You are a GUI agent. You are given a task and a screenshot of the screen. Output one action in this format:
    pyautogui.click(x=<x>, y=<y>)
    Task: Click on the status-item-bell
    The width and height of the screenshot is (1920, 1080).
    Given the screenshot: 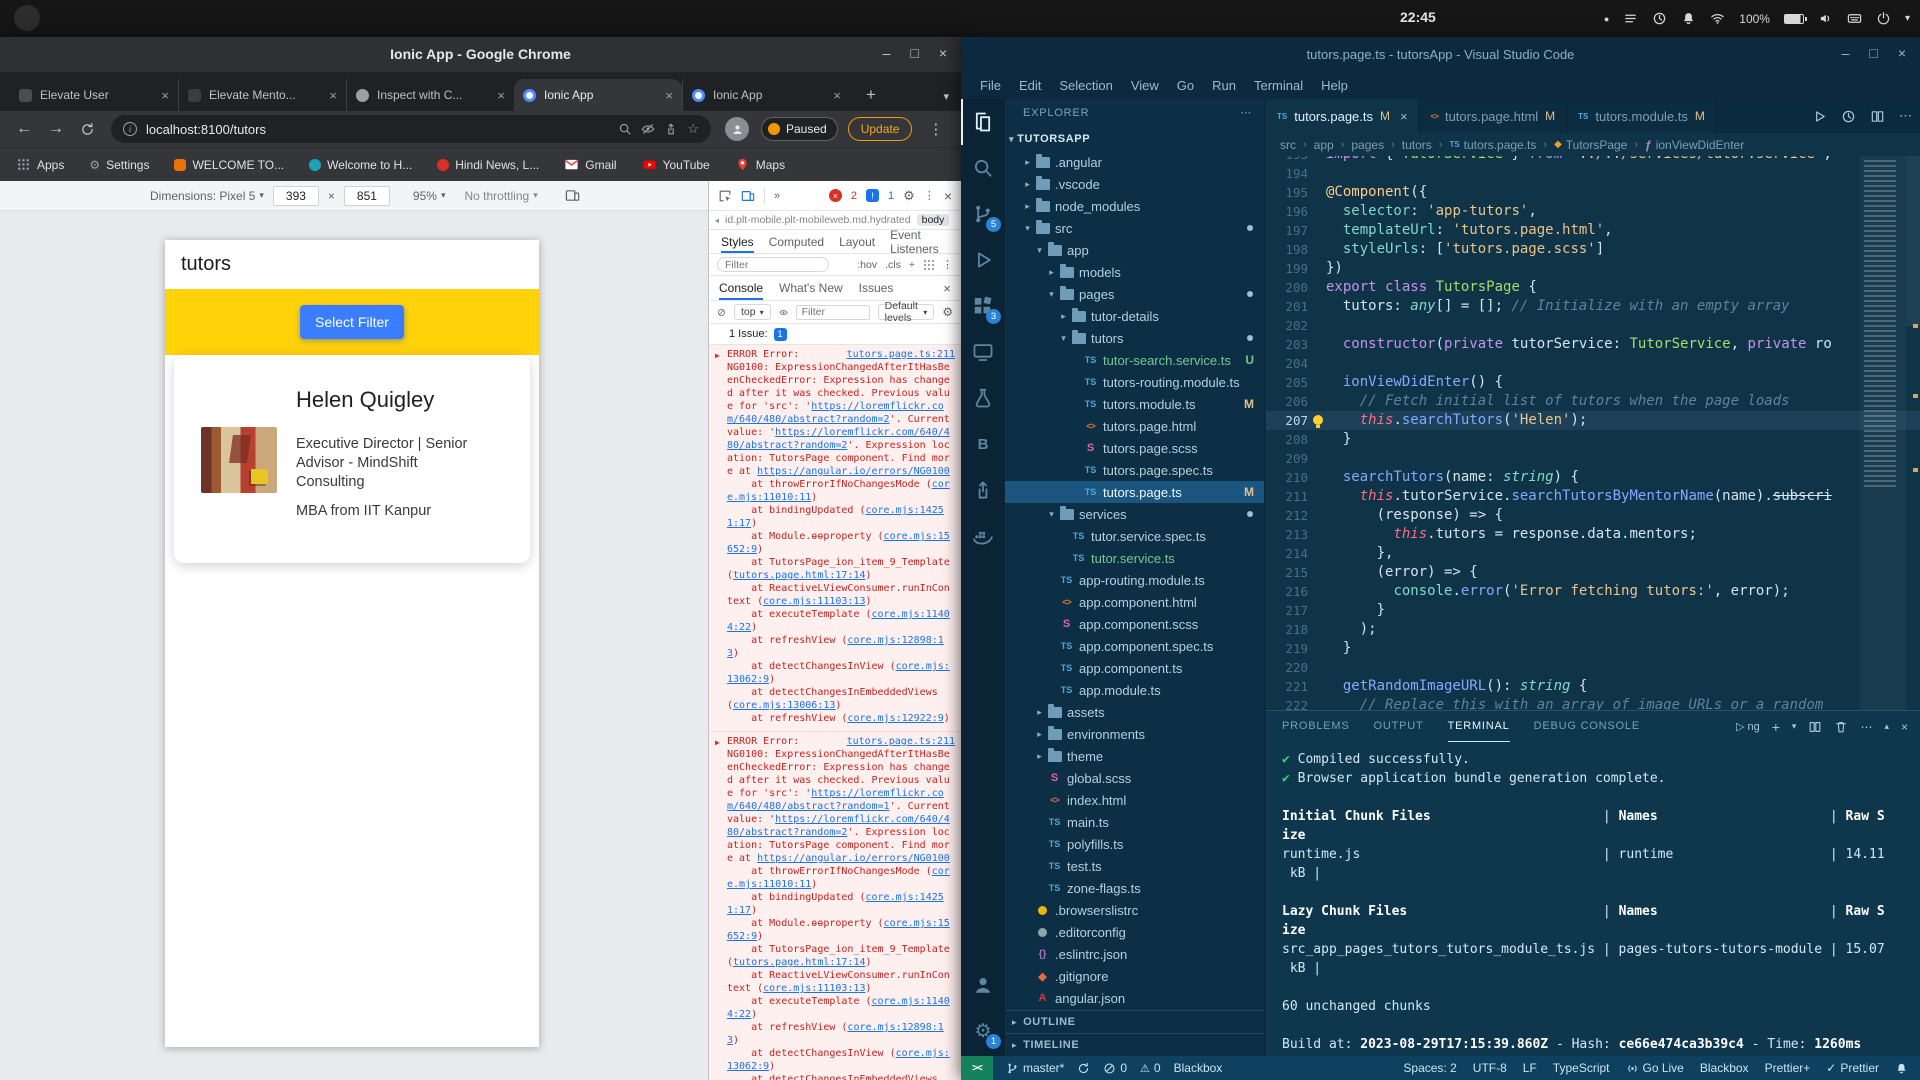 What is the action you would take?
    pyautogui.click(x=1901, y=1068)
    